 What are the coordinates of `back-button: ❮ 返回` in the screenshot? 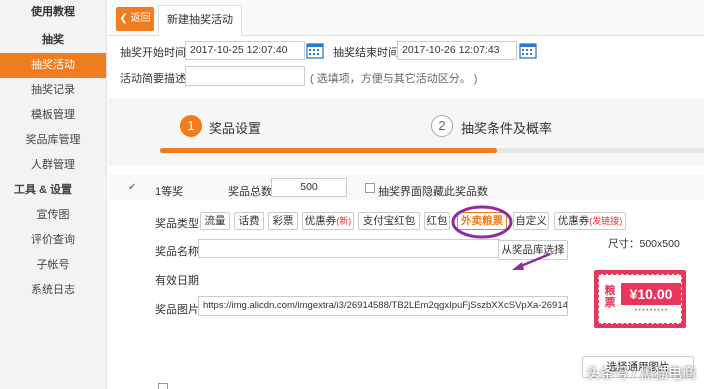 It's located at (135, 19).